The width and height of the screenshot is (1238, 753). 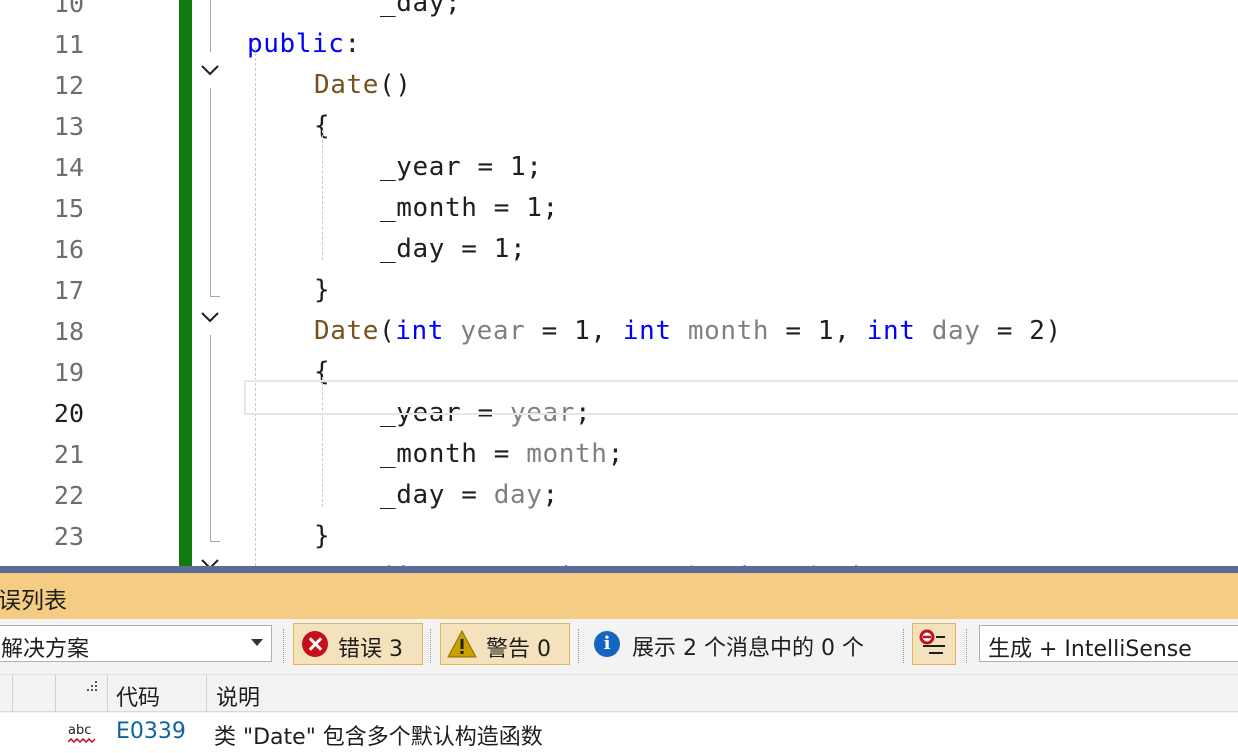 What do you see at coordinates (68, 495) in the screenshot?
I see `line-number: 22` at bounding box center [68, 495].